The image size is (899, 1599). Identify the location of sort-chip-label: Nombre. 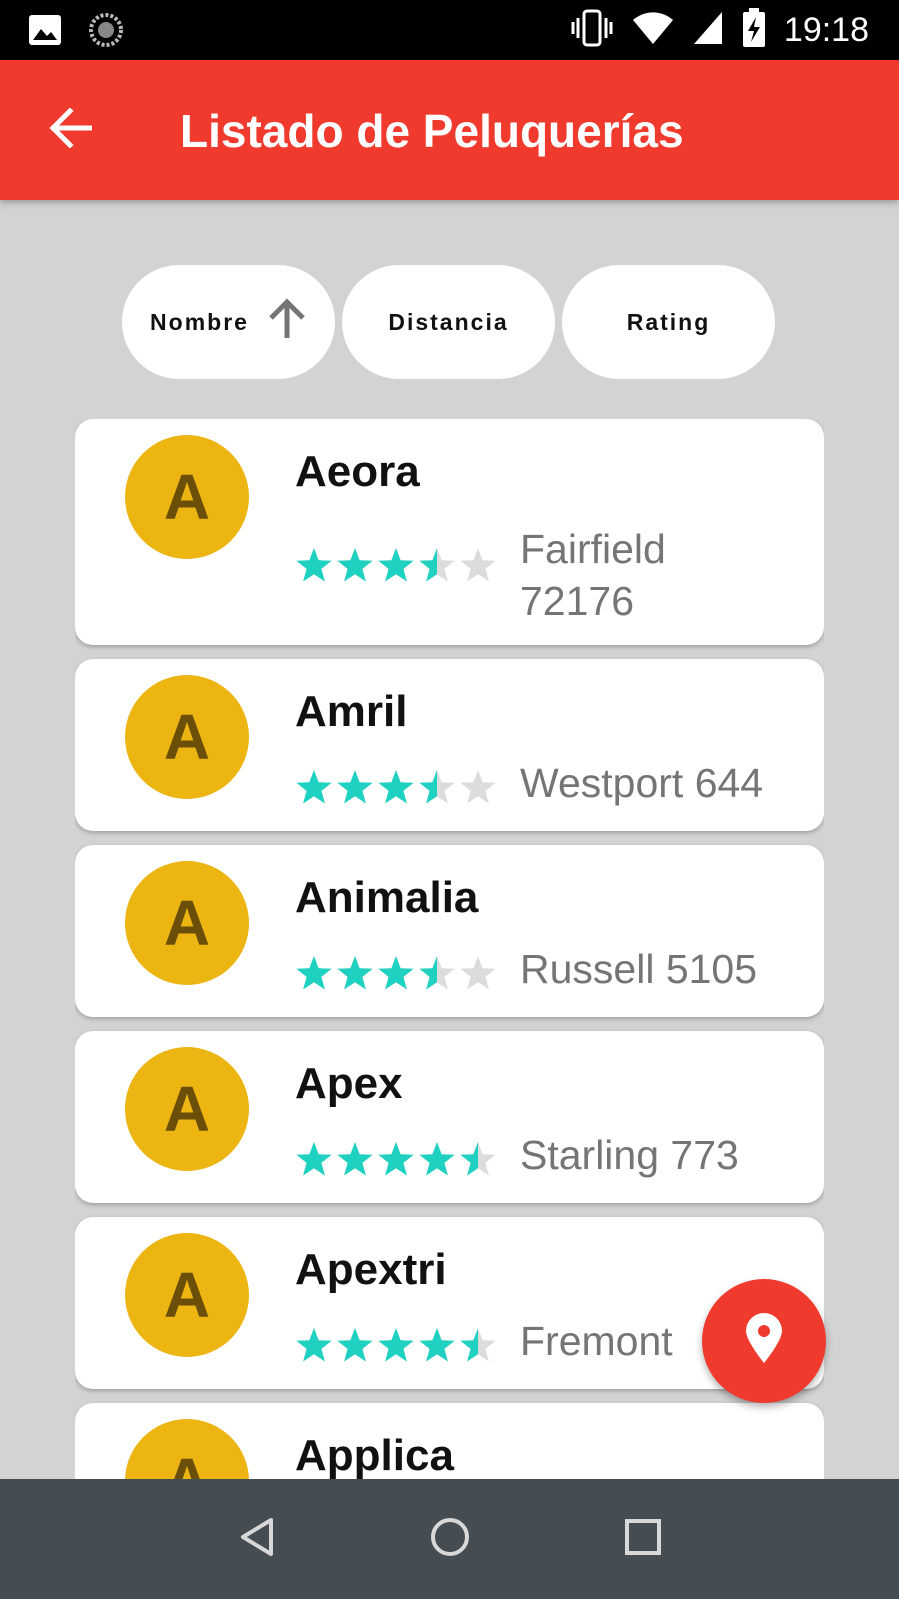
(199, 321).